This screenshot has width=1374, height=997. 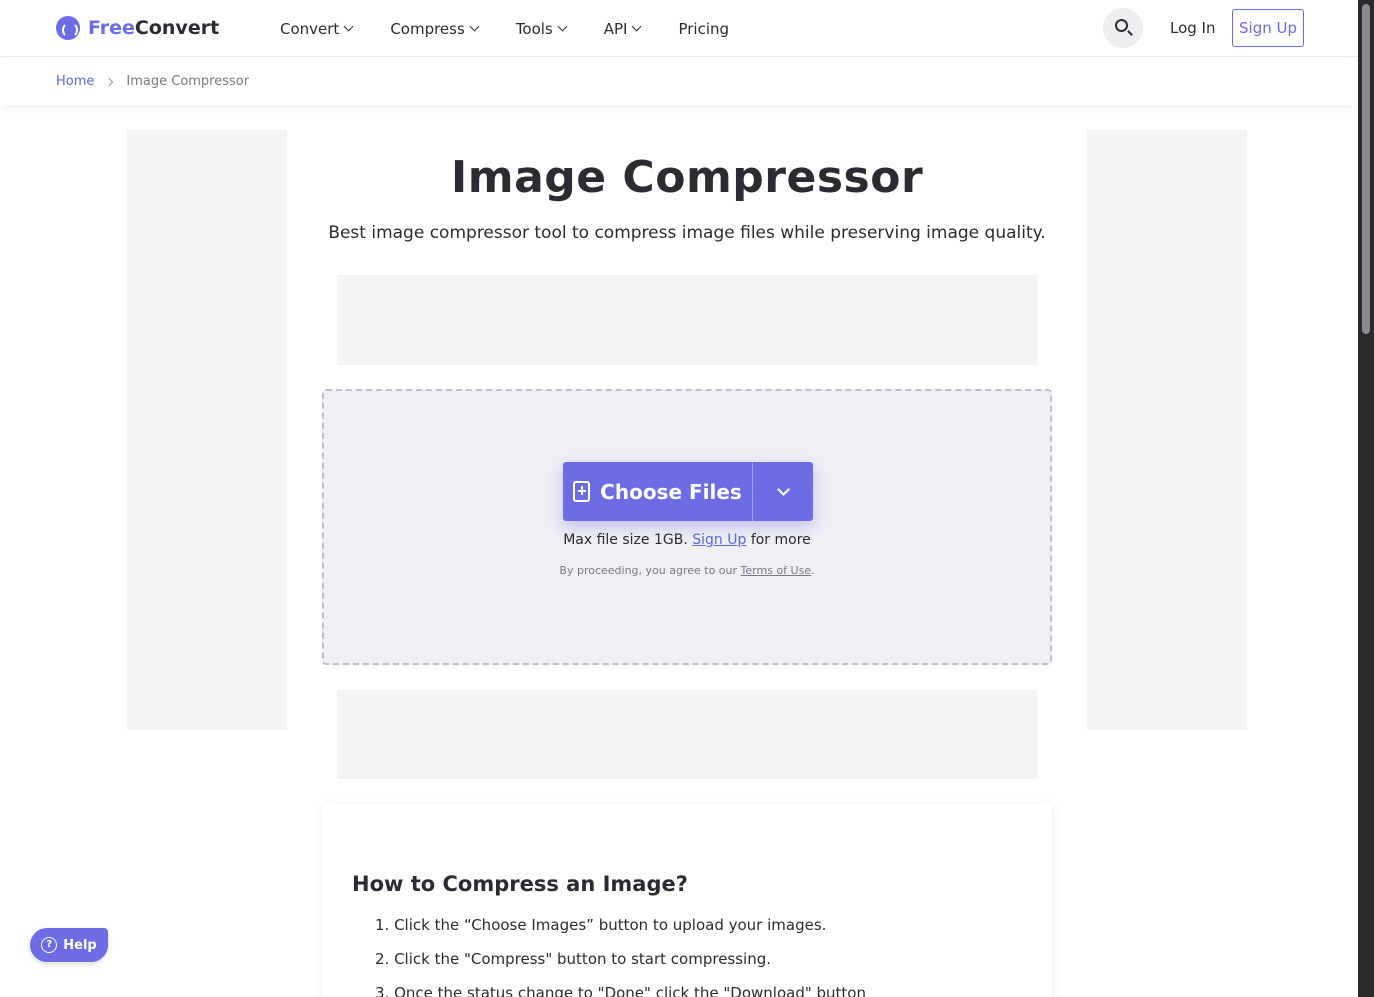 I want to click on help-button: ? Help, so click(x=69, y=945).